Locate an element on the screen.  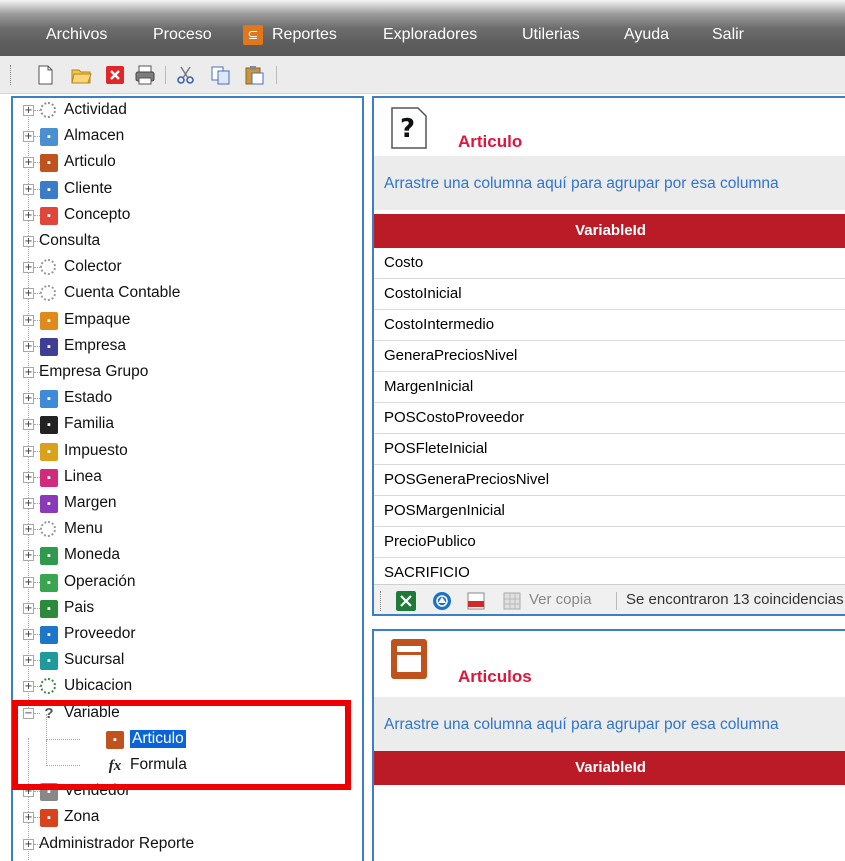
tree-item-articulo: + ▪ Articulo is located at coordinates (187, 163).